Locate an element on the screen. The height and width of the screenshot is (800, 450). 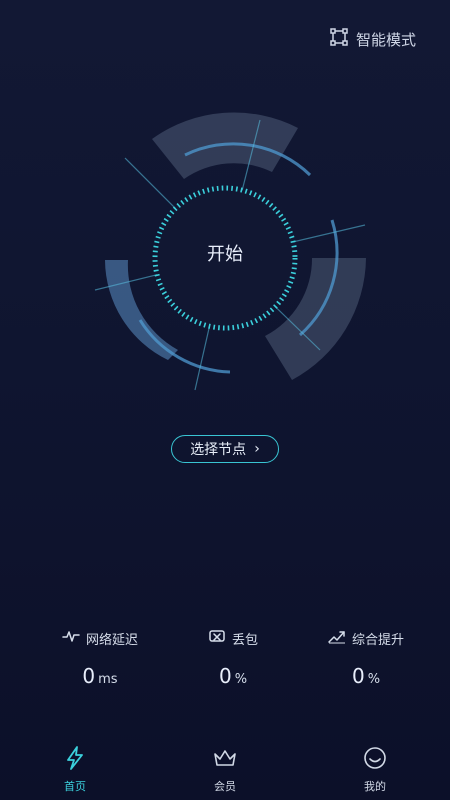
stat-packet-loss: 丢包 0 % is located at coordinates (233, 658).